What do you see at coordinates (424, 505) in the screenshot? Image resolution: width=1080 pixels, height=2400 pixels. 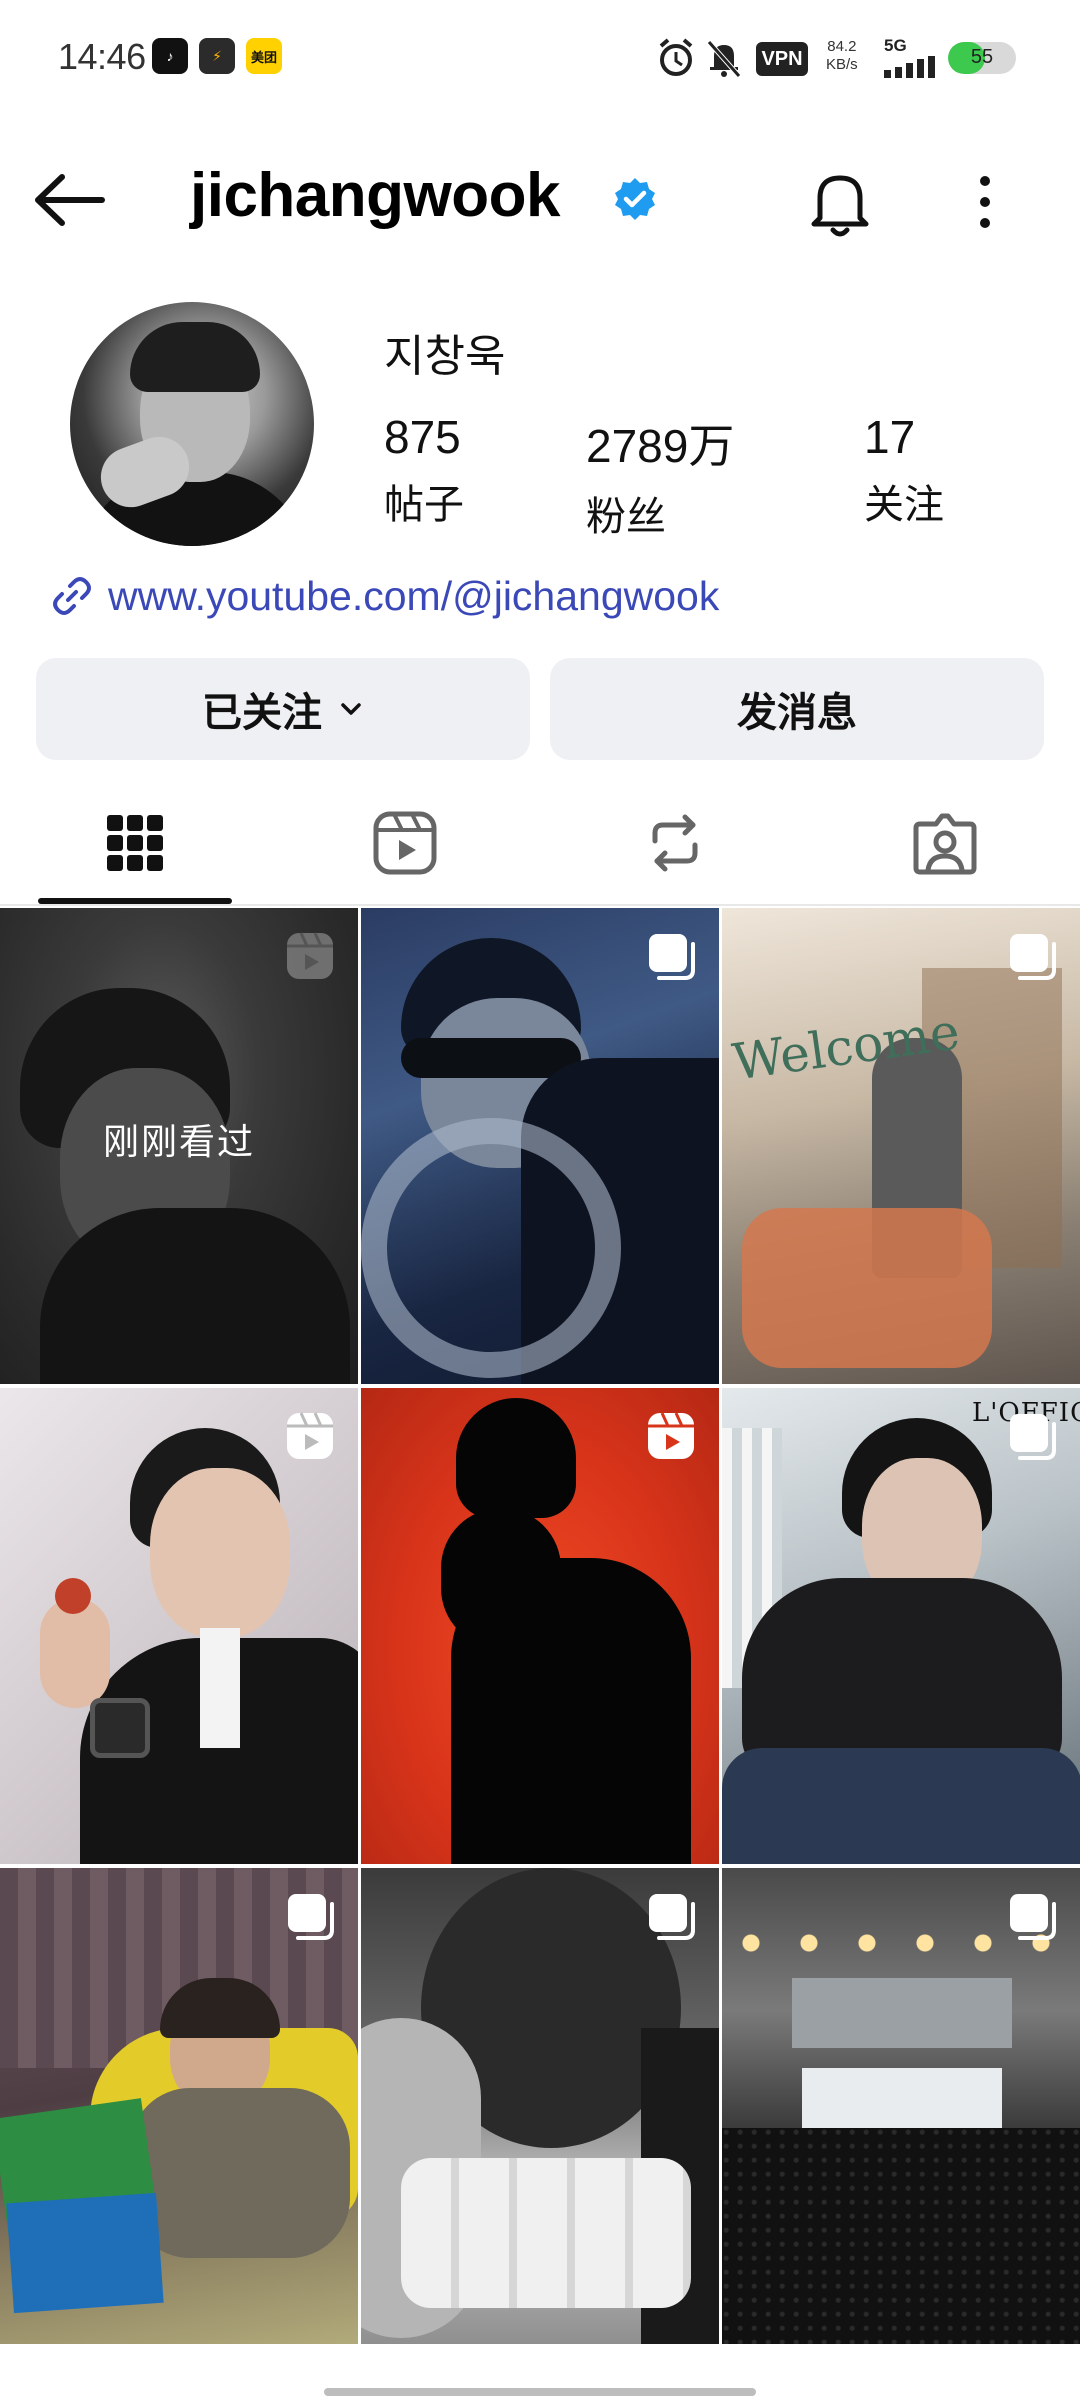 I see `posts-label: 帖子` at bounding box center [424, 505].